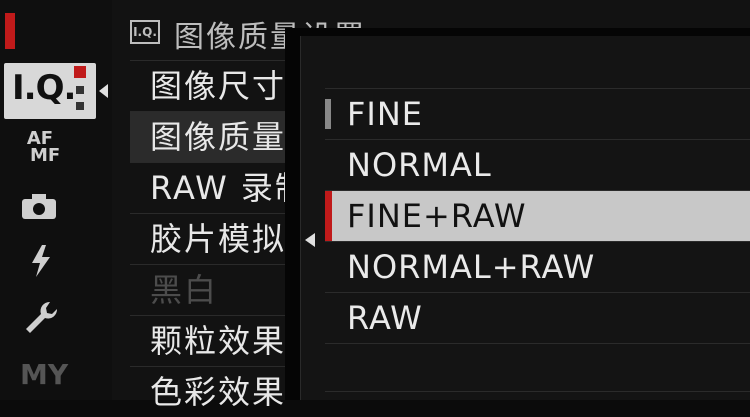 The image size is (750, 417). Describe the element at coordinates (537, 164) in the screenshot. I see `option-normal: NORMAL` at that location.